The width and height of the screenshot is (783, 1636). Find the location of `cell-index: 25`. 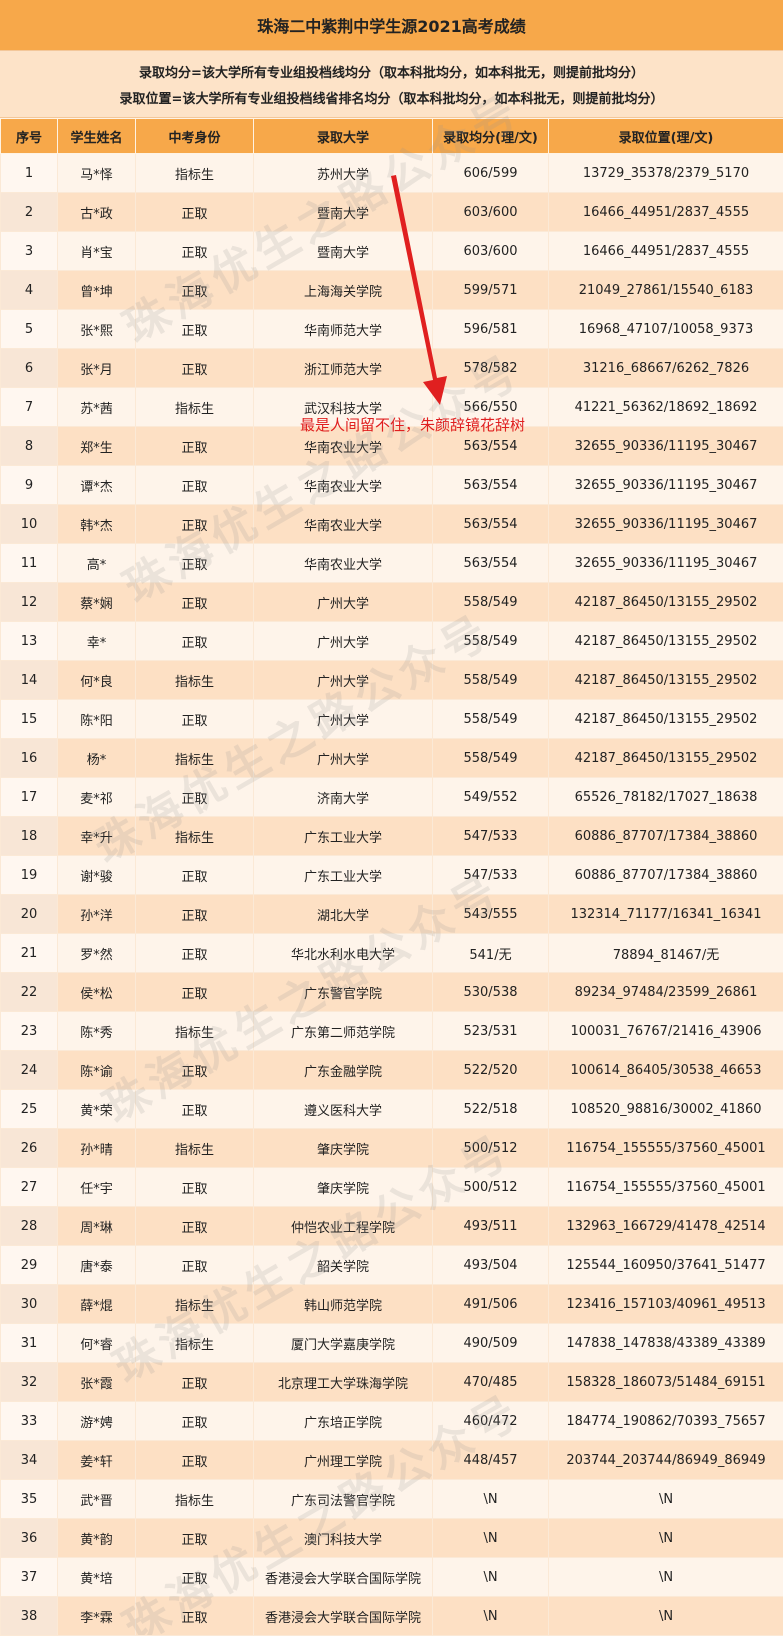

cell-index: 25 is located at coordinates (29, 1109).